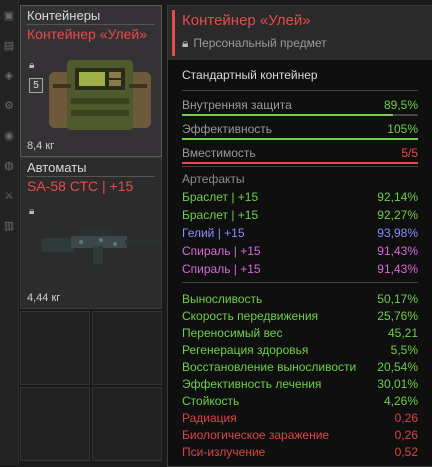  I want to click on effect-row-value: 45,21, so click(402, 333).